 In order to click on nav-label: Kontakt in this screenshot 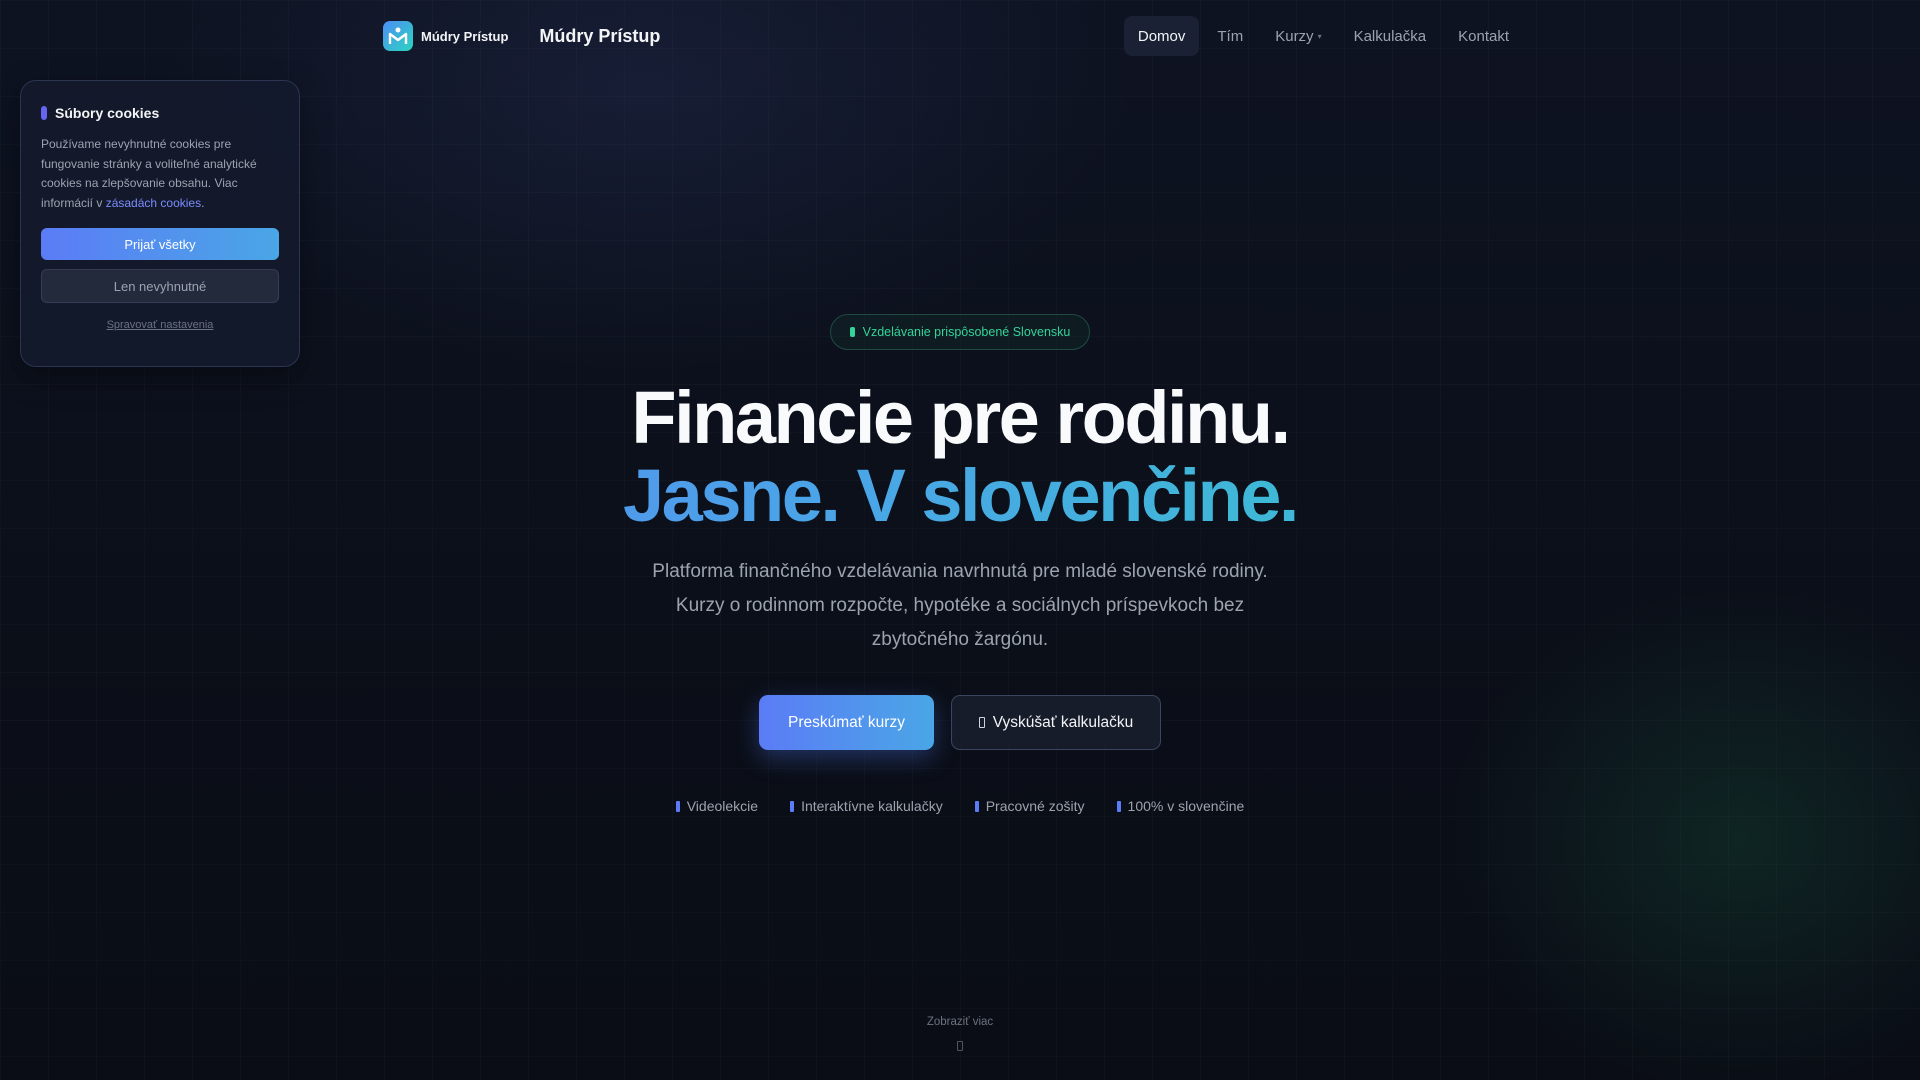, I will do `click(1483, 36)`.